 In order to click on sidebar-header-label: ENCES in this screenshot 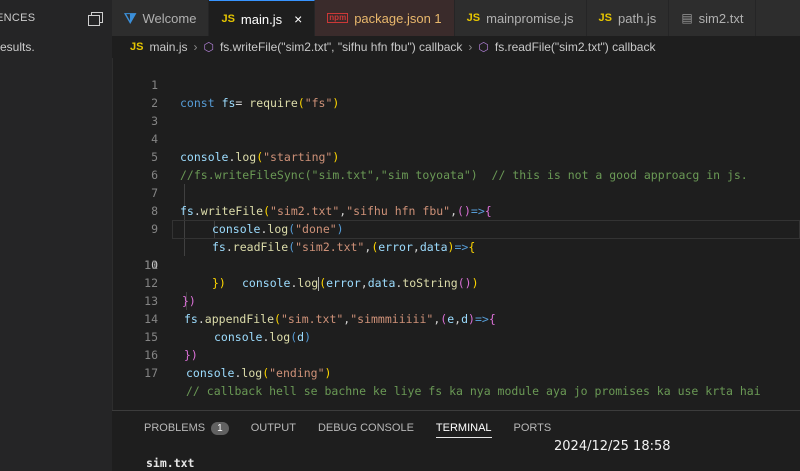, I will do `click(18, 18)`.